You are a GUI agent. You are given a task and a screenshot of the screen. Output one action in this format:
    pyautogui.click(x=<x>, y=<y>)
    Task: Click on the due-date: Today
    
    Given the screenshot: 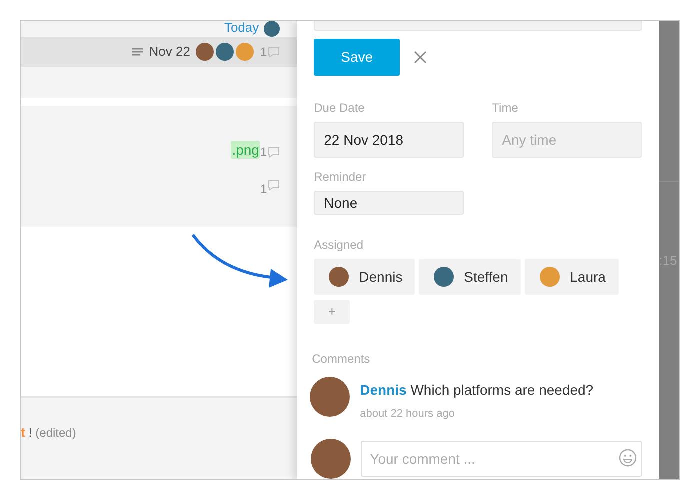 What is the action you would take?
    pyautogui.click(x=242, y=27)
    